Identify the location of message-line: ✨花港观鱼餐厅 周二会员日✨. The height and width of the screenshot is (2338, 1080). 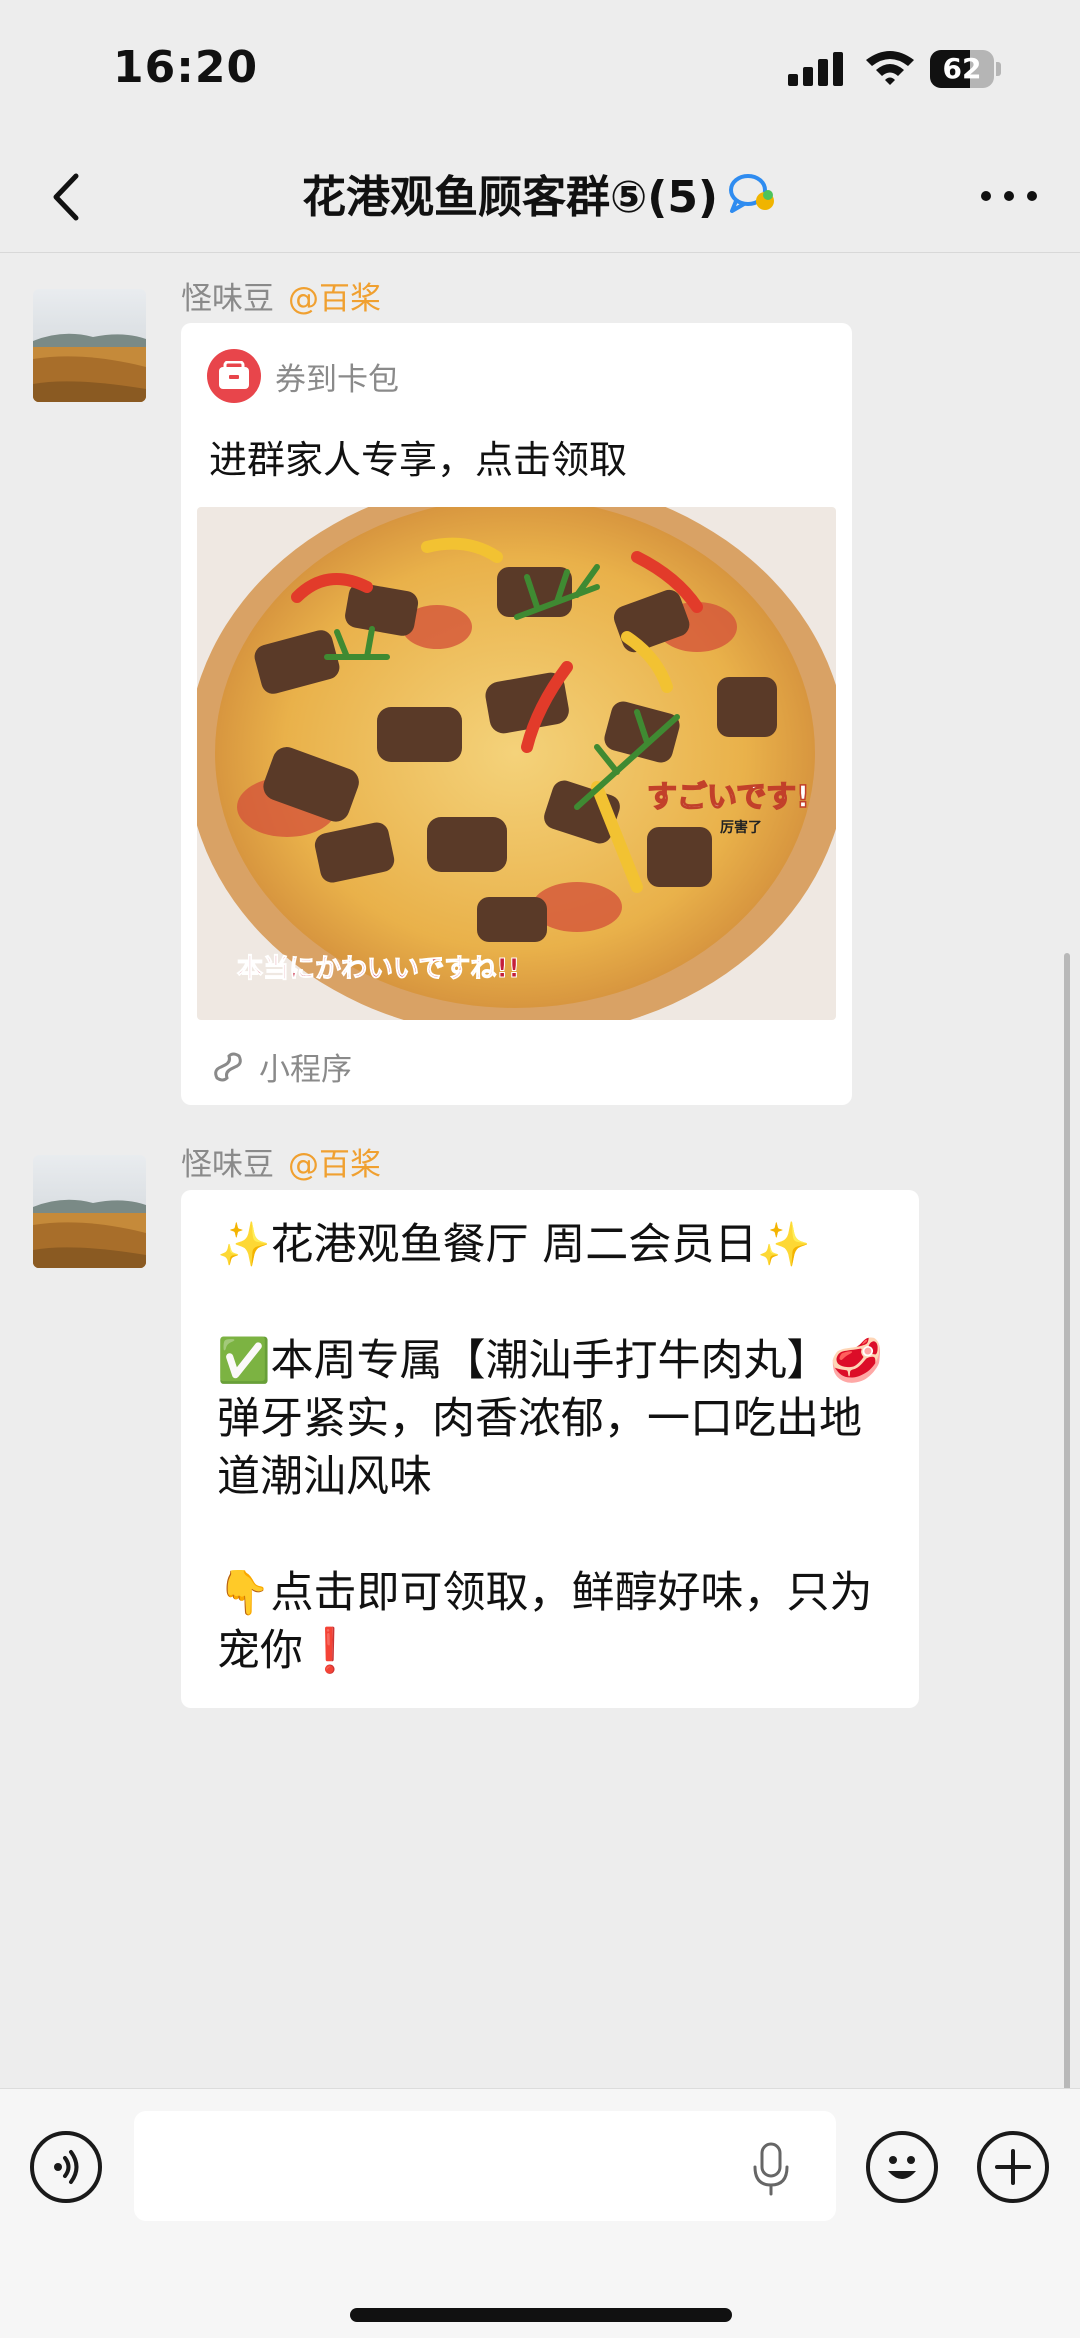
(514, 1245).